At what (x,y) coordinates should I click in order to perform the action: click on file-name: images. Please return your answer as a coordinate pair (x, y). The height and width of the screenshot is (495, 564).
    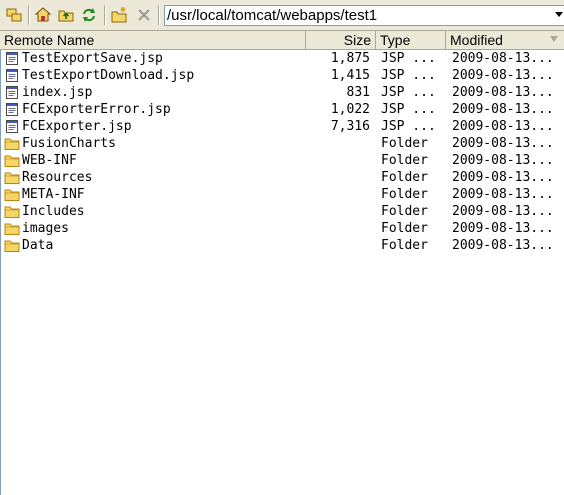
    Looking at the image, I should click on (45, 228).